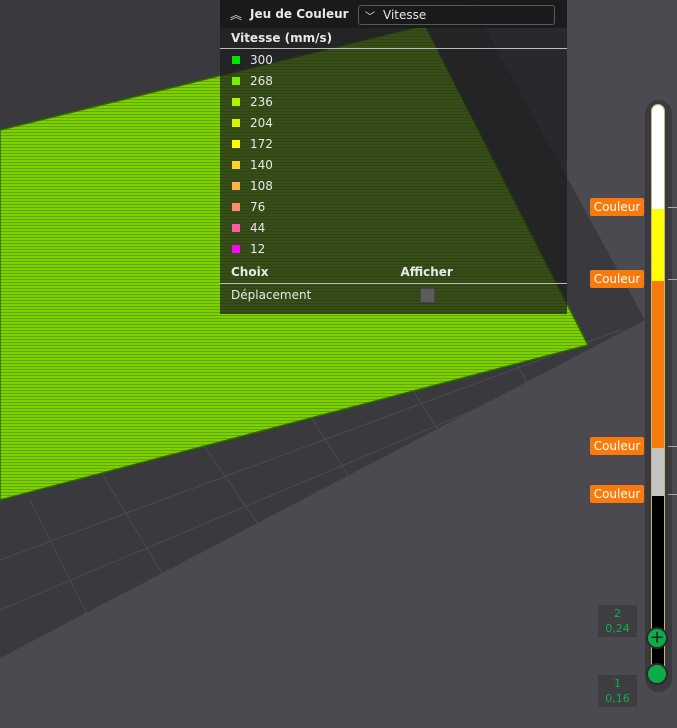 The width and height of the screenshot is (677, 728). Describe the element at coordinates (617, 698) in the screenshot. I see `lower-layer-height: 0,16` at that location.